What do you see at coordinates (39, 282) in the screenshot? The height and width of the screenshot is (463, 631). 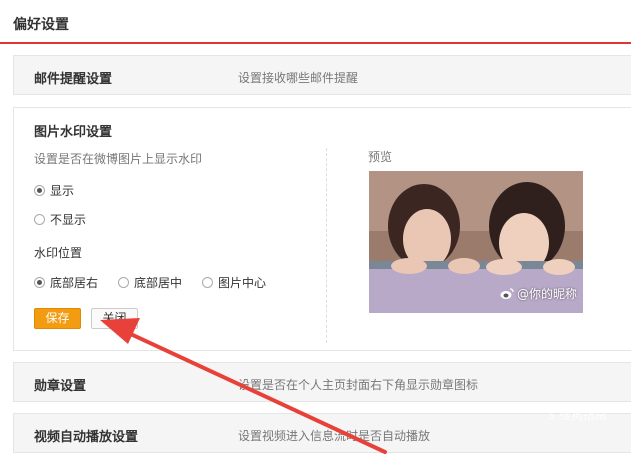 I see `radio-bottom-right-icon` at bounding box center [39, 282].